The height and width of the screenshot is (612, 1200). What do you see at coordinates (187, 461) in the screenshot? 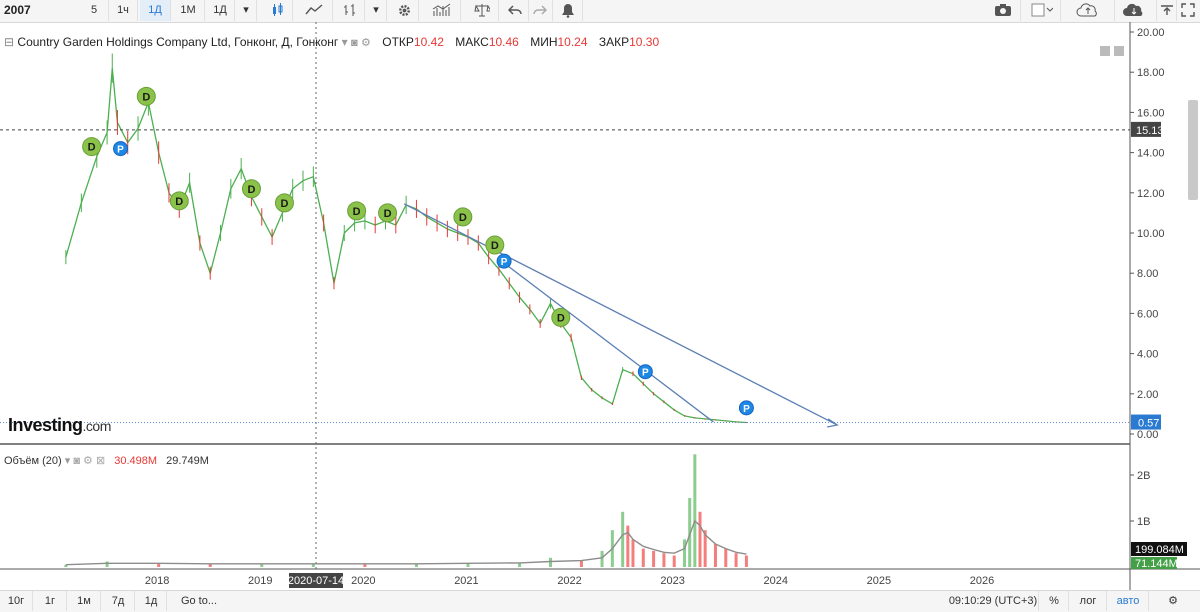
I see `volume-value-2: 29.749M` at bounding box center [187, 461].